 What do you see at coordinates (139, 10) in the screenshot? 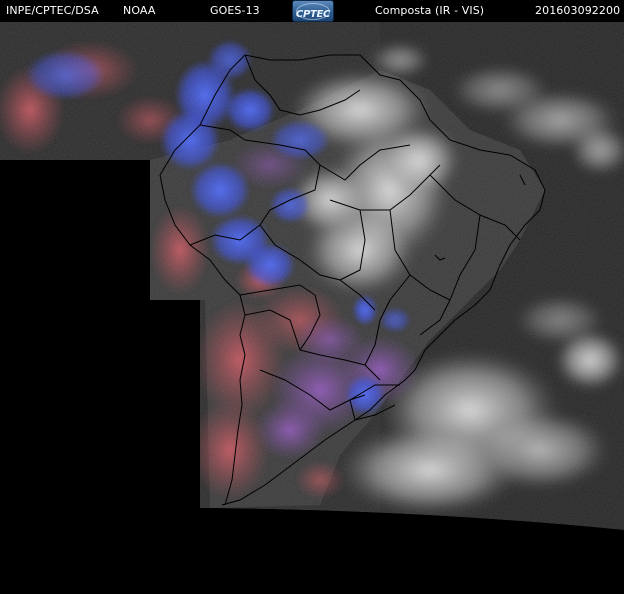
I see `agency-label: NOAA` at bounding box center [139, 10].